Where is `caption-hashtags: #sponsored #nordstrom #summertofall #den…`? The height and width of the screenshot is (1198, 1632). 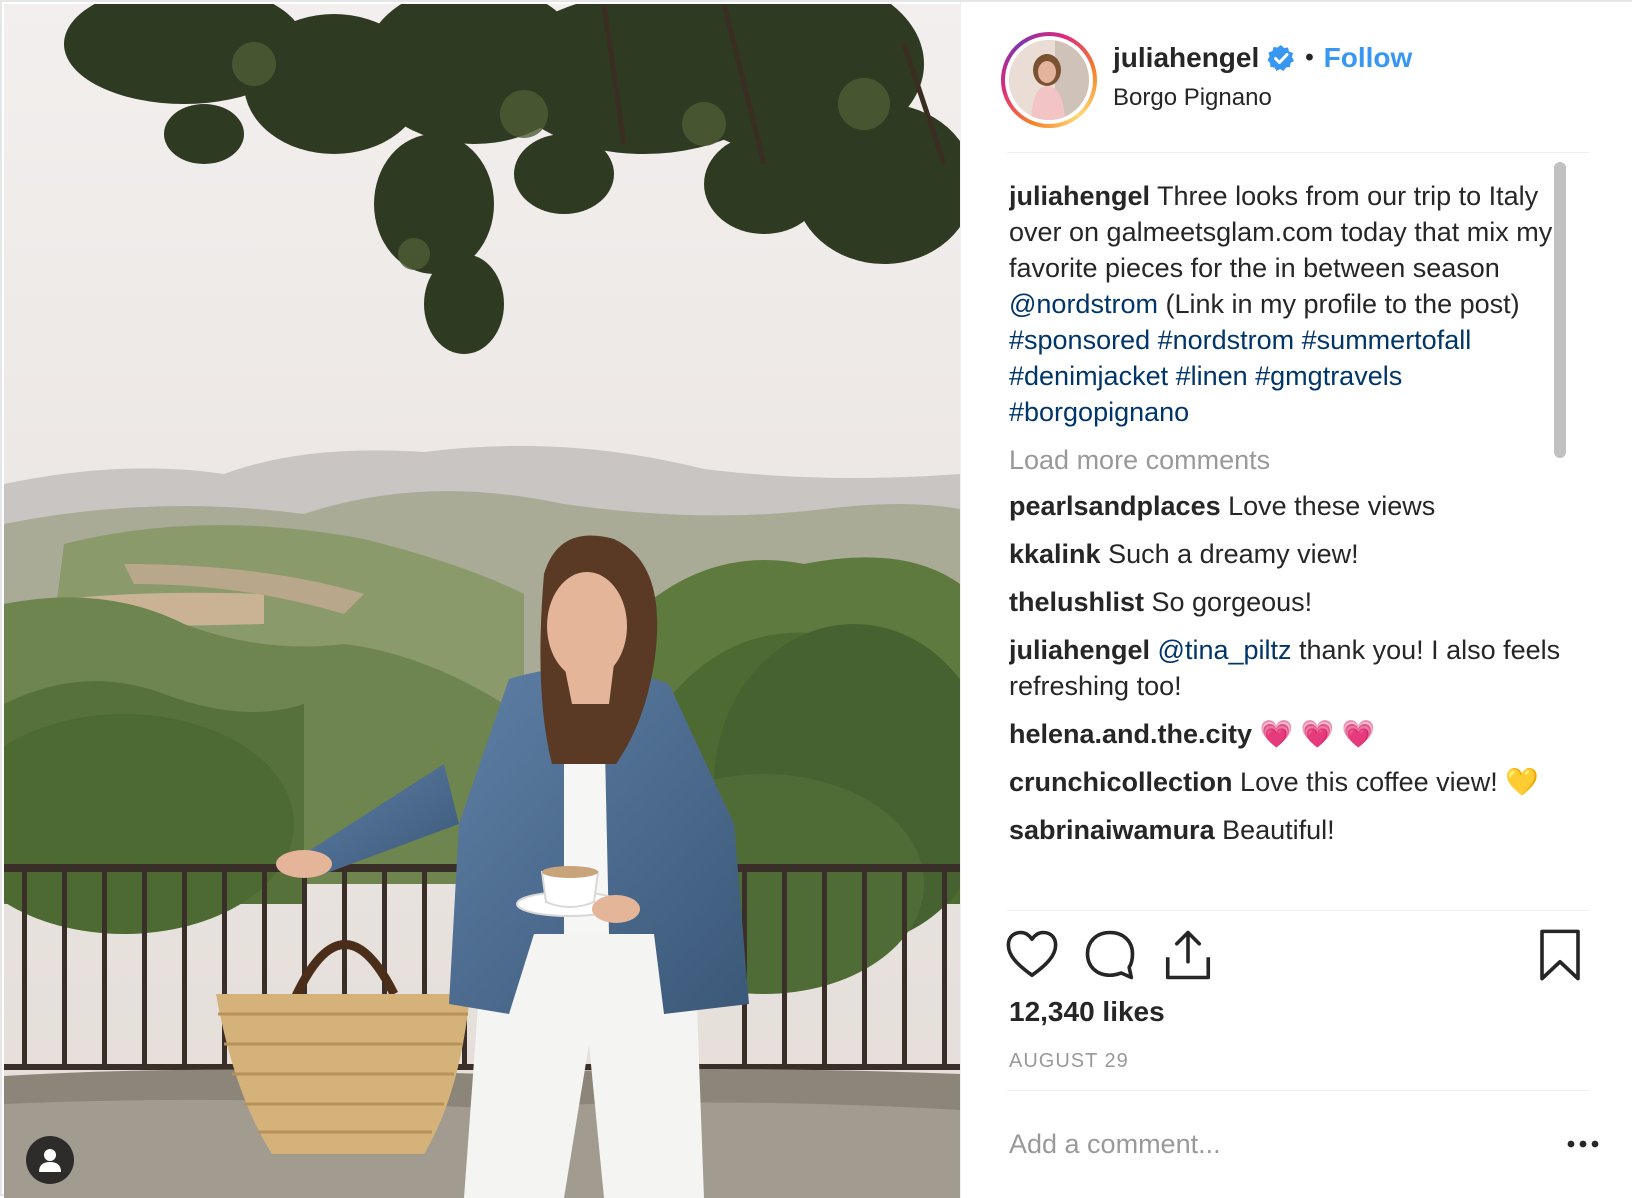
caption-hashtags: #sponsored #nordstrom #summertofall #den… is located at coordinates (1240, 376).